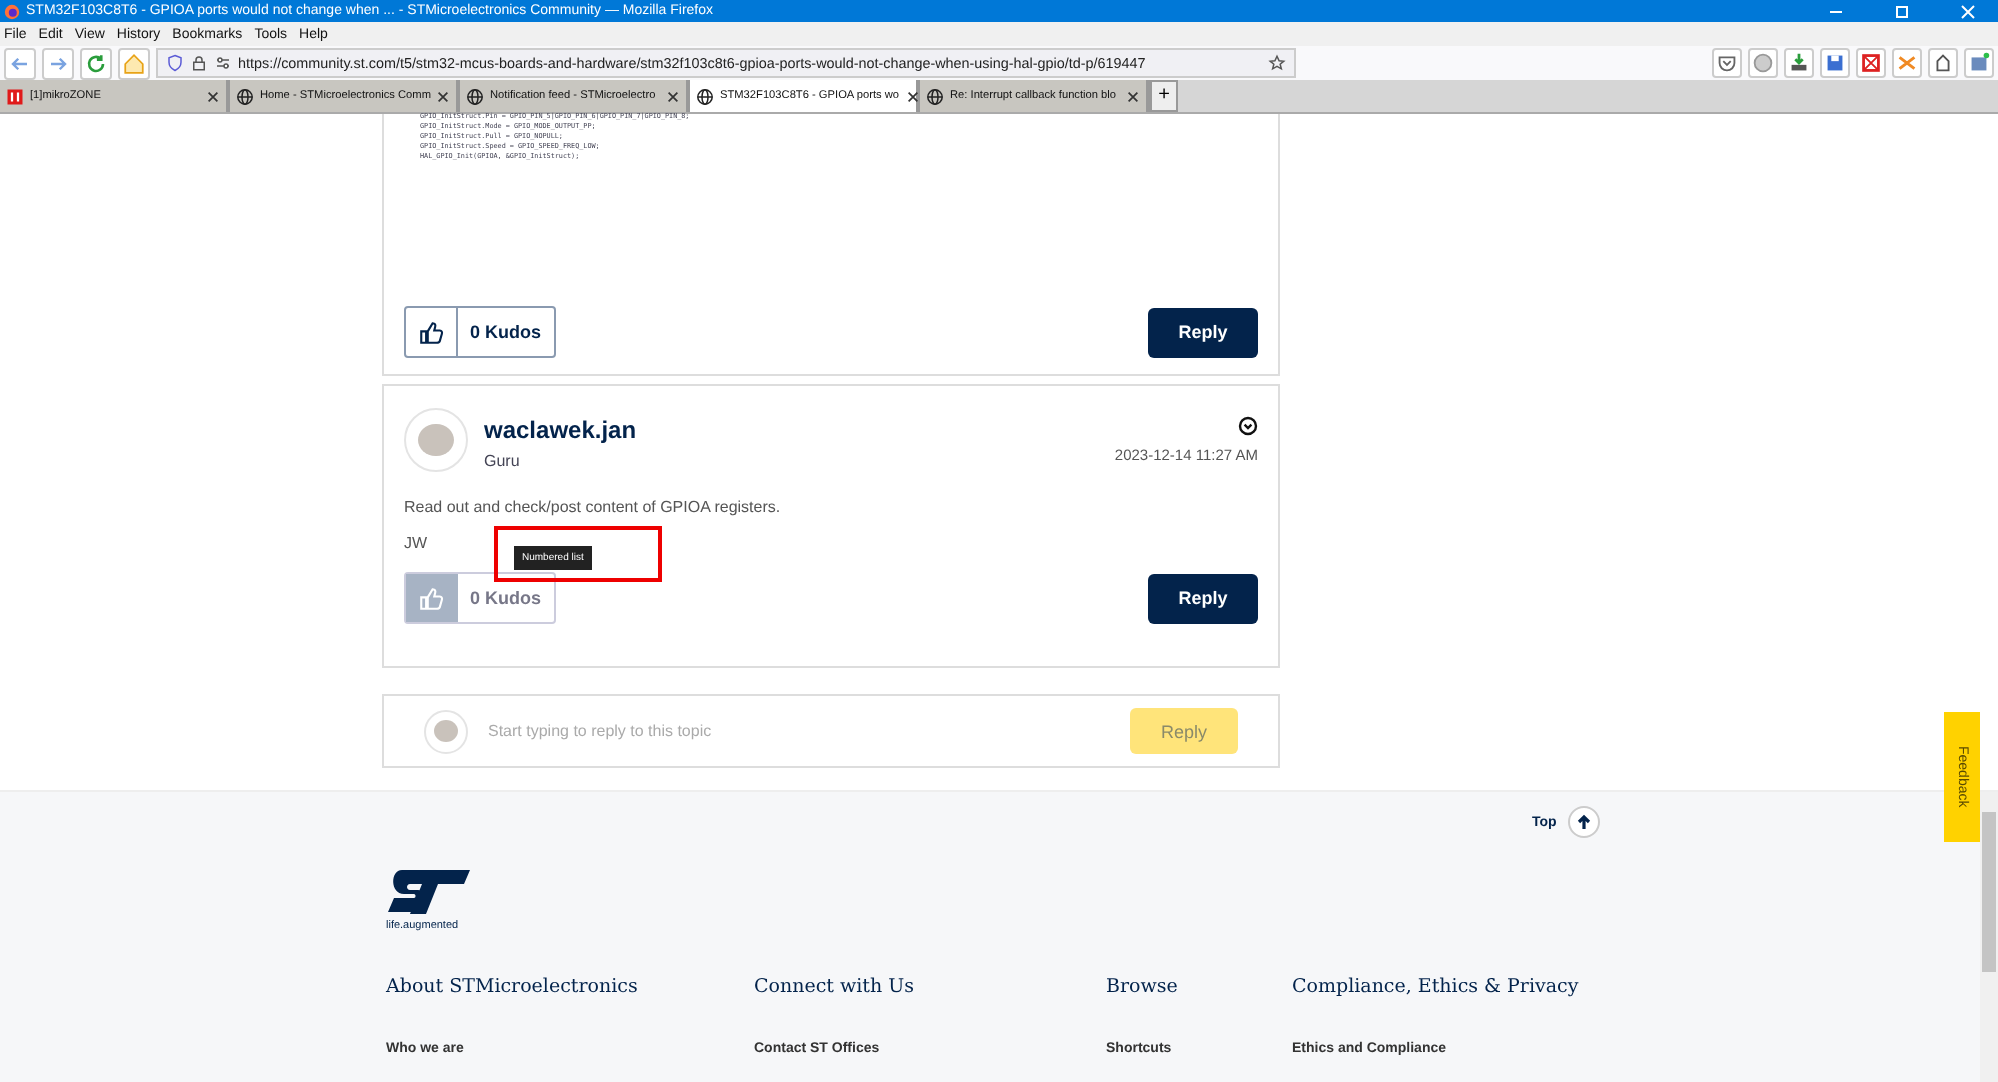 The image size is (1998, 1082). What do you see at coordinates (1871, 63) in the screenshot?
I see `crossed-square-icon` at bounding box center [1871, 63].